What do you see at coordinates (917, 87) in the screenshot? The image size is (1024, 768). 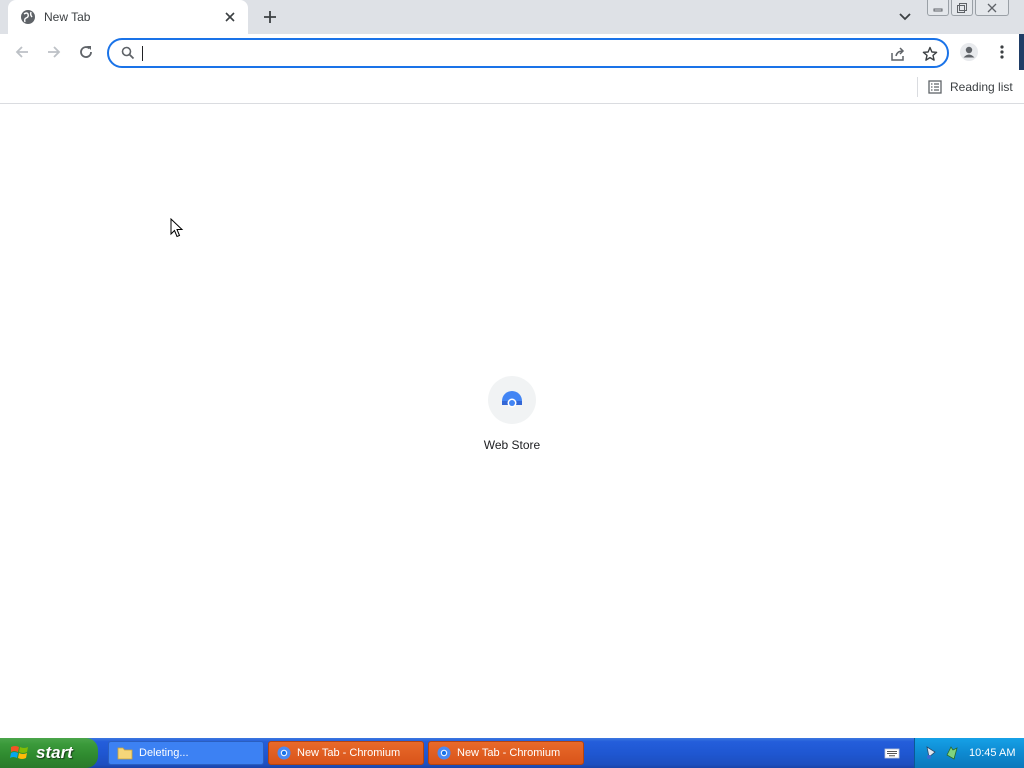 I see `bookmarks-separator` at bounding box center [917, 87].